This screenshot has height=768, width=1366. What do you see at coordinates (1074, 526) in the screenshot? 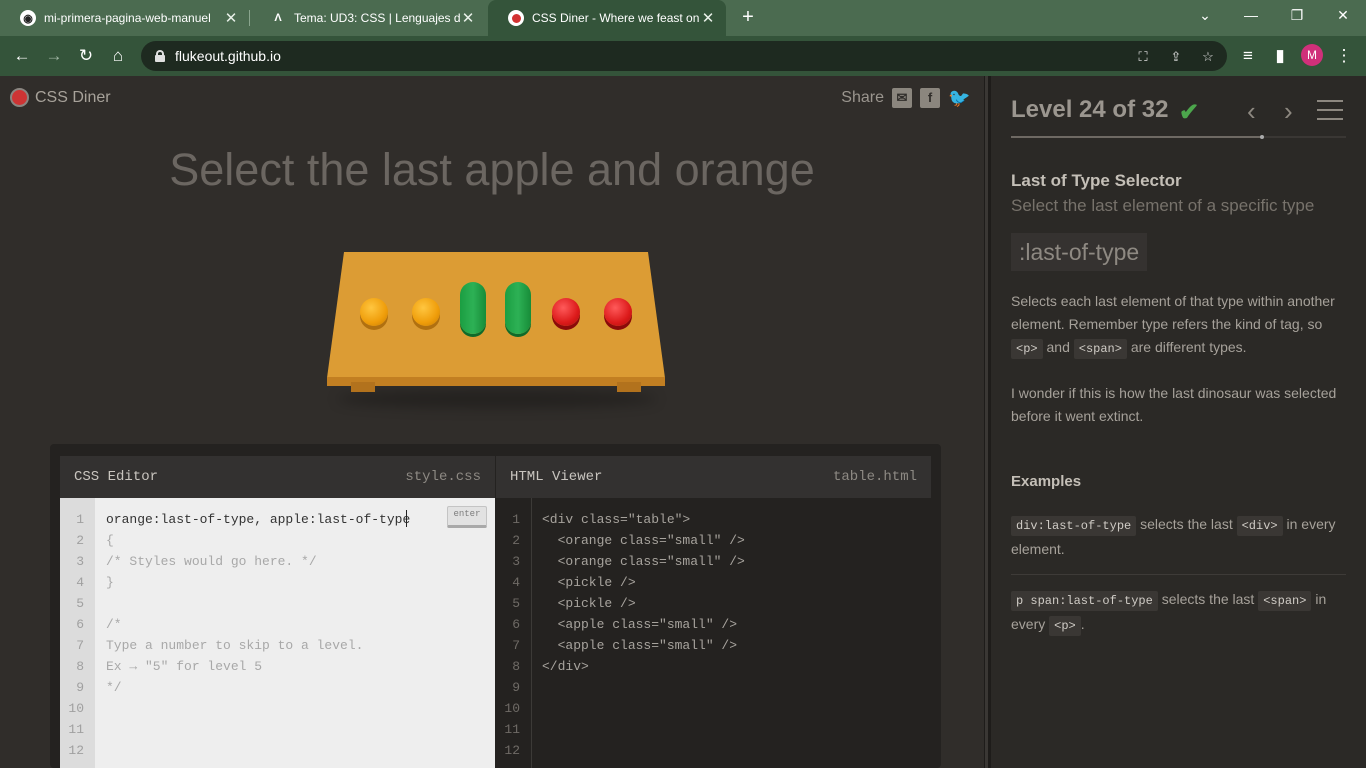
I see `code-chip: div:last-of-type` at bounding box center [1074, 526].